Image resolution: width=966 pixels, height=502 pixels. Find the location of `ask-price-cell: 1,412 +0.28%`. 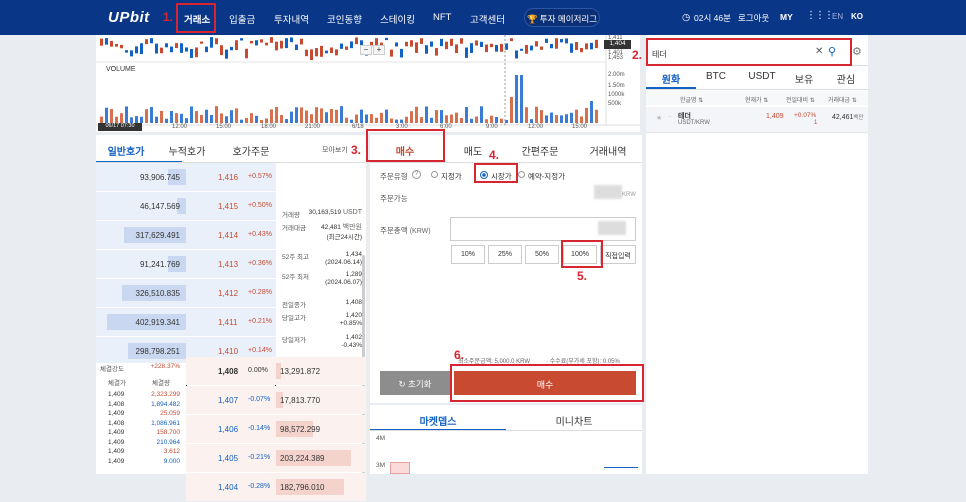

ask-price-cell: 1,412 +0.28% is located at coordinates (231, 293).